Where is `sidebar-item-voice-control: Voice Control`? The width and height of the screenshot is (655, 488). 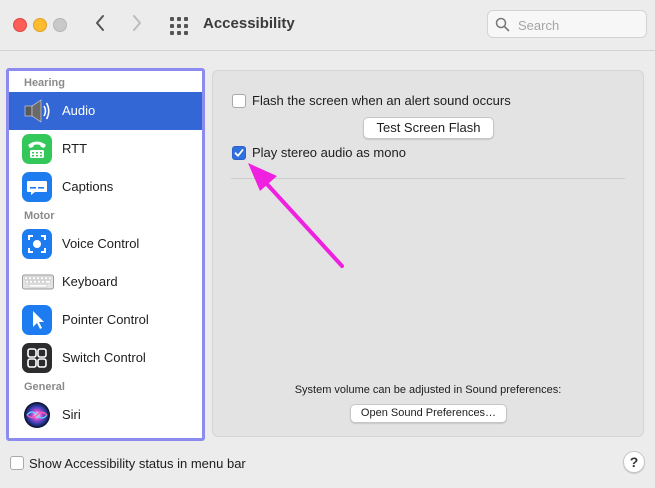
sidebar-item-voice-control: Voice Control is located at coordinates (105, 244).